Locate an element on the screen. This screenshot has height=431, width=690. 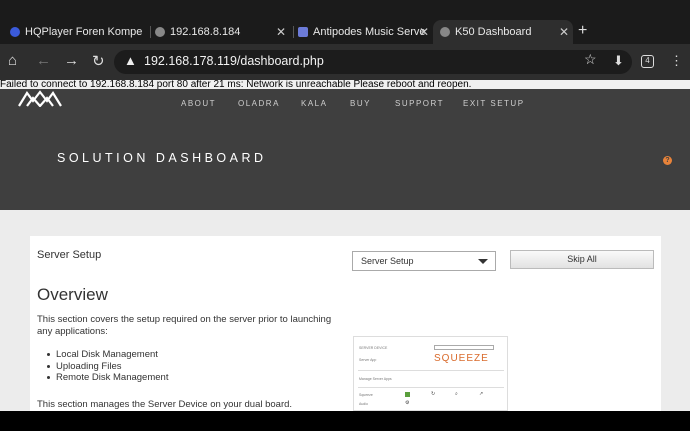
reload-icon: ↻ is located at coordinates (98, 61).